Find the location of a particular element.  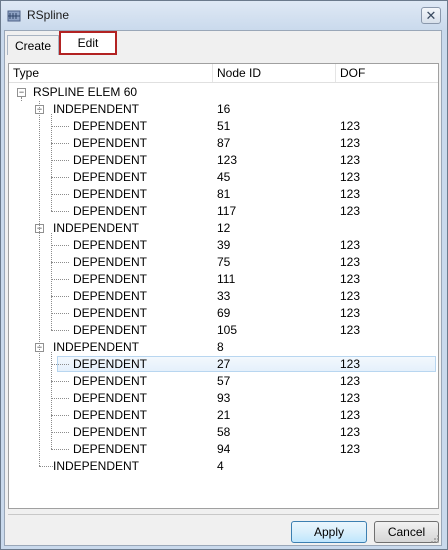

dependent-row: DEPENDENT 33 123 is located at coordinates (223, 296).